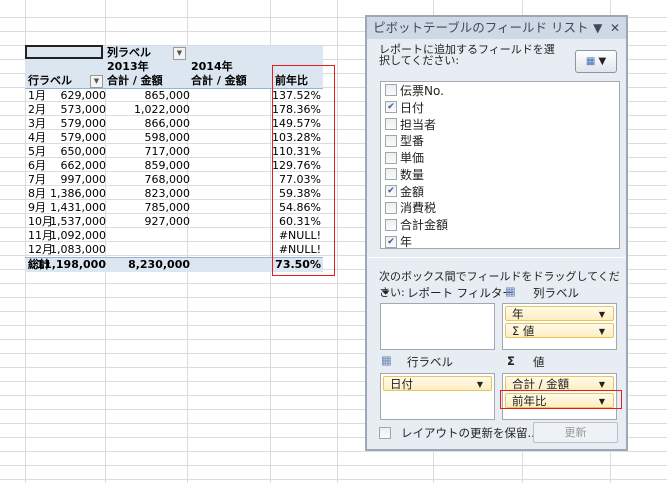 The height and width of the screenshot is (483, 667). I want to click on row-labels-zone: 日付 ▼, so click(437, 396).